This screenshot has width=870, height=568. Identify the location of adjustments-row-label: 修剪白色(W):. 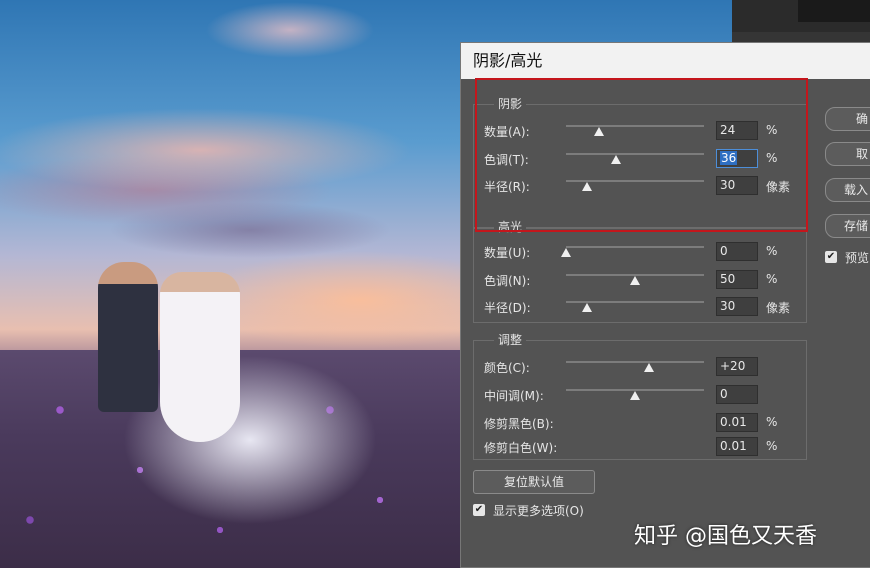
(521, 448).